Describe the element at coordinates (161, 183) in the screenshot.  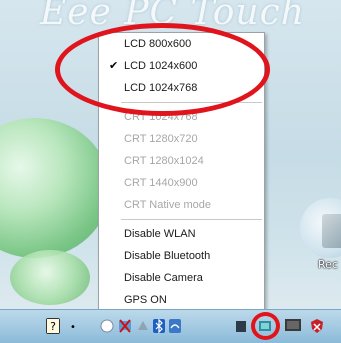
I see `menu-item-label: CRT 1440x900` at that location.